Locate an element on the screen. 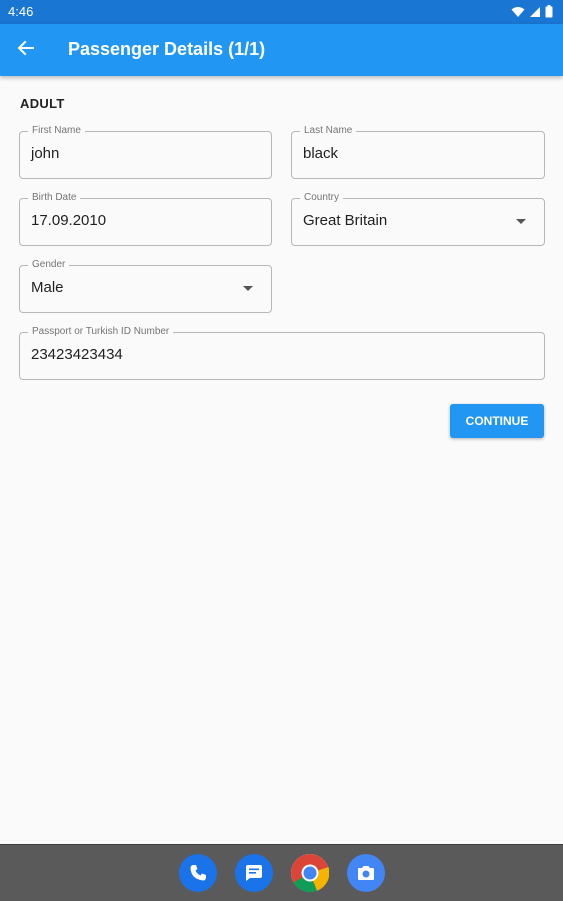 The height and width of the screenshot is (901, 563). status-icons is located at coordinates (532, 14).